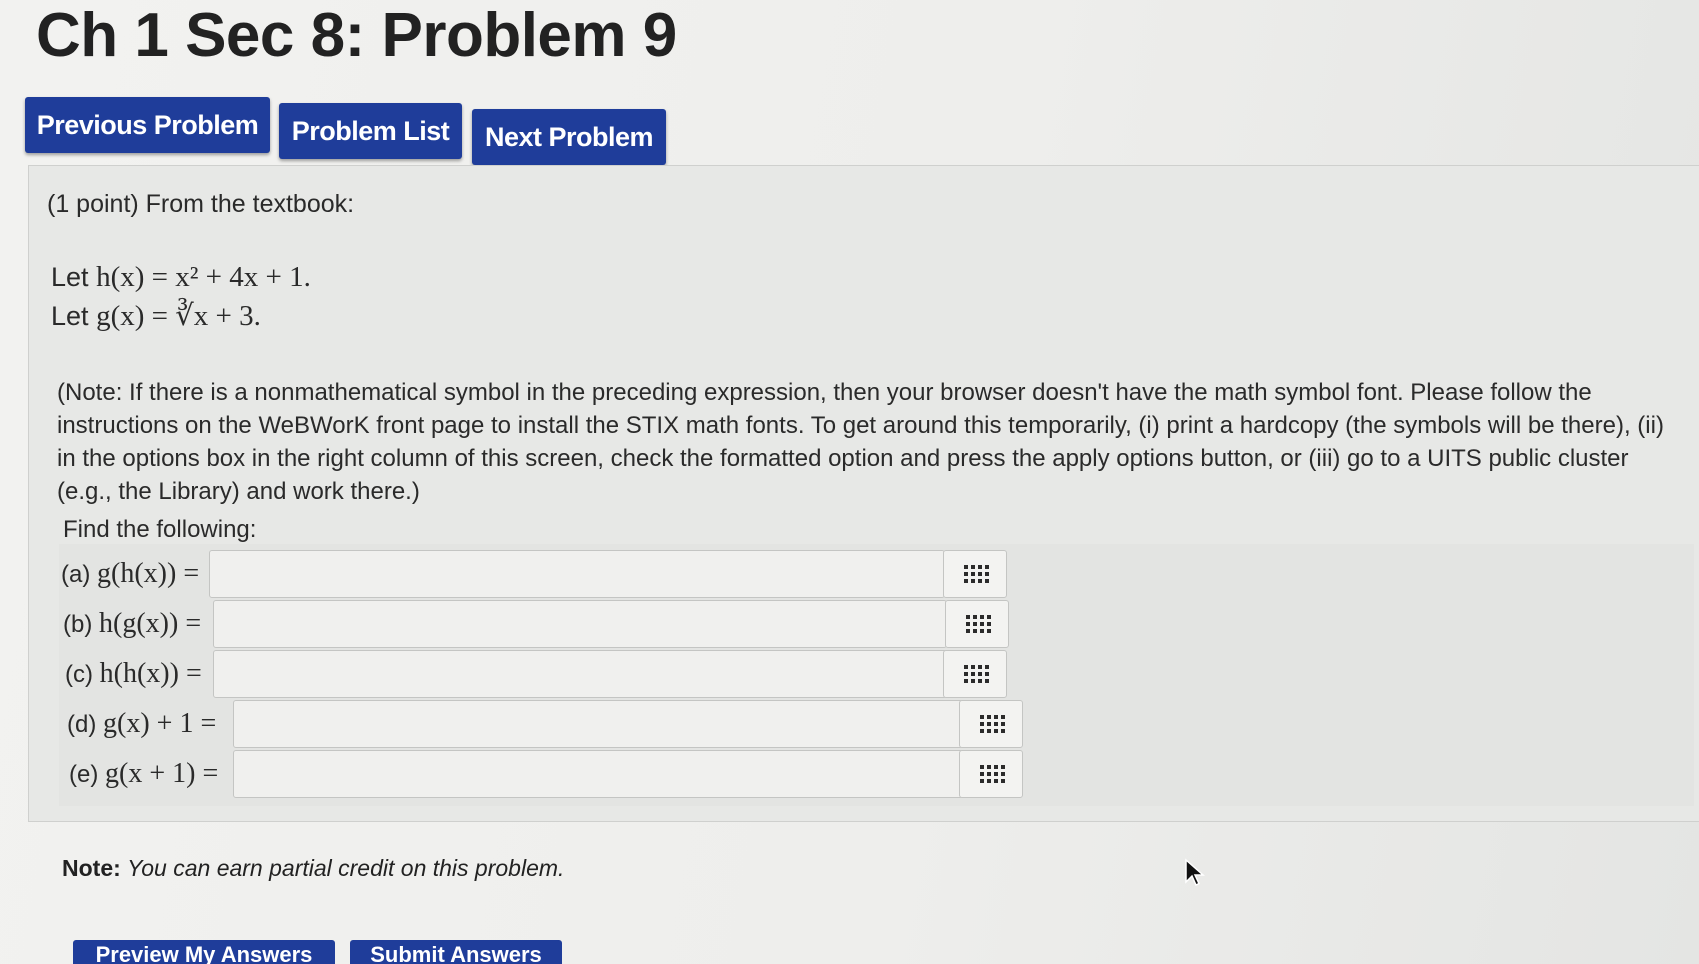 The width and height of the screenshot is (1699, 964). I want to click on definition-g-formula: g(x) = ∛x + 3., so click(178, 316).